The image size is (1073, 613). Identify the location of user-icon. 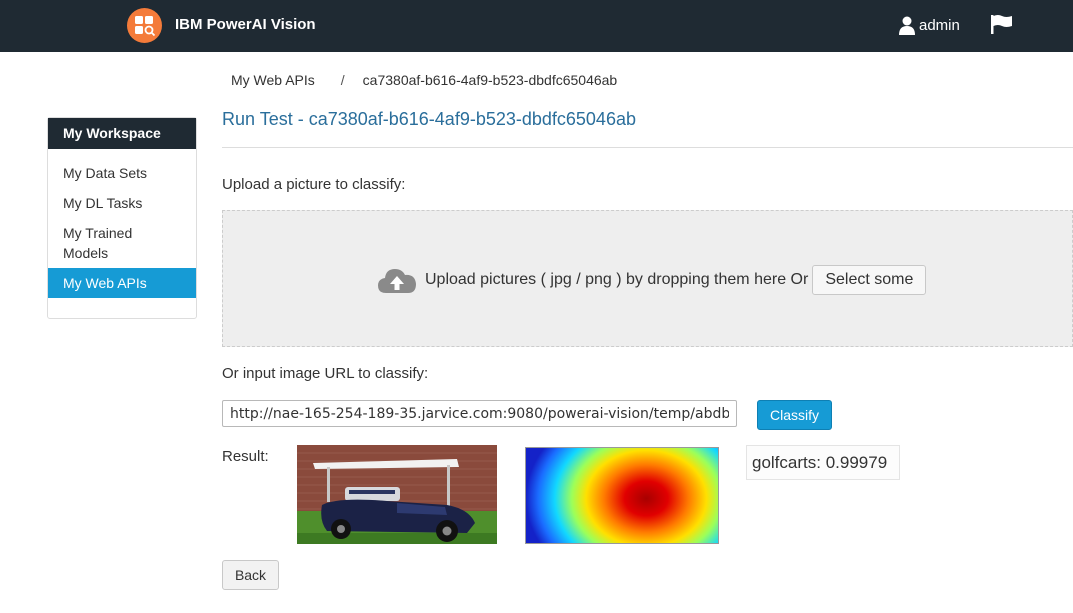
(907, 25).